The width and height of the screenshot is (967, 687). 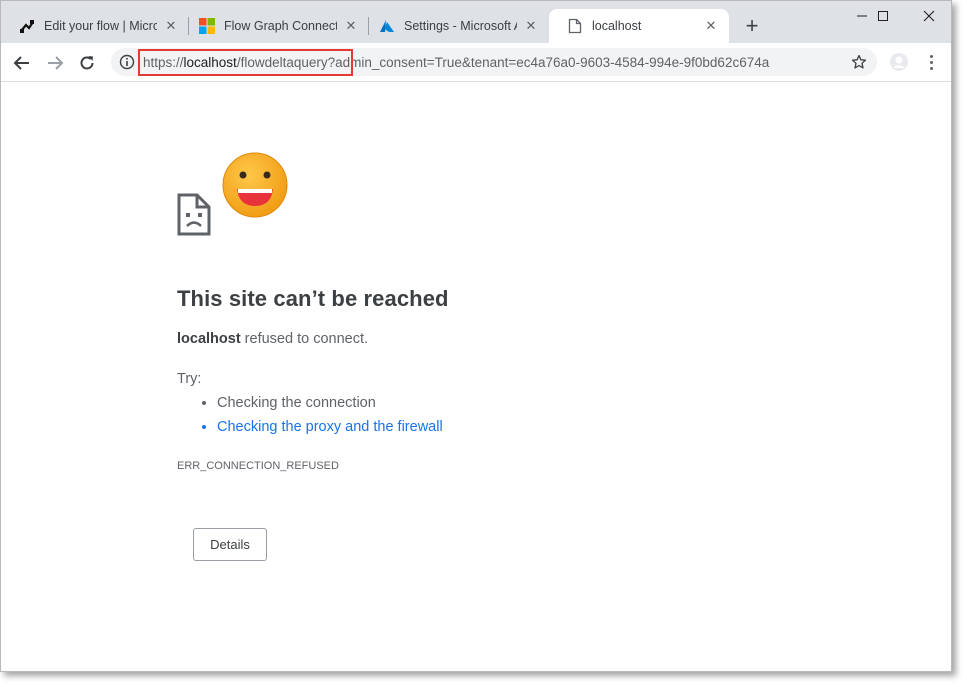 What do you see at coordinates (255, 185) in the screenshot?
I see `smiley-emoji-icon` at bounding box center [255, 185].